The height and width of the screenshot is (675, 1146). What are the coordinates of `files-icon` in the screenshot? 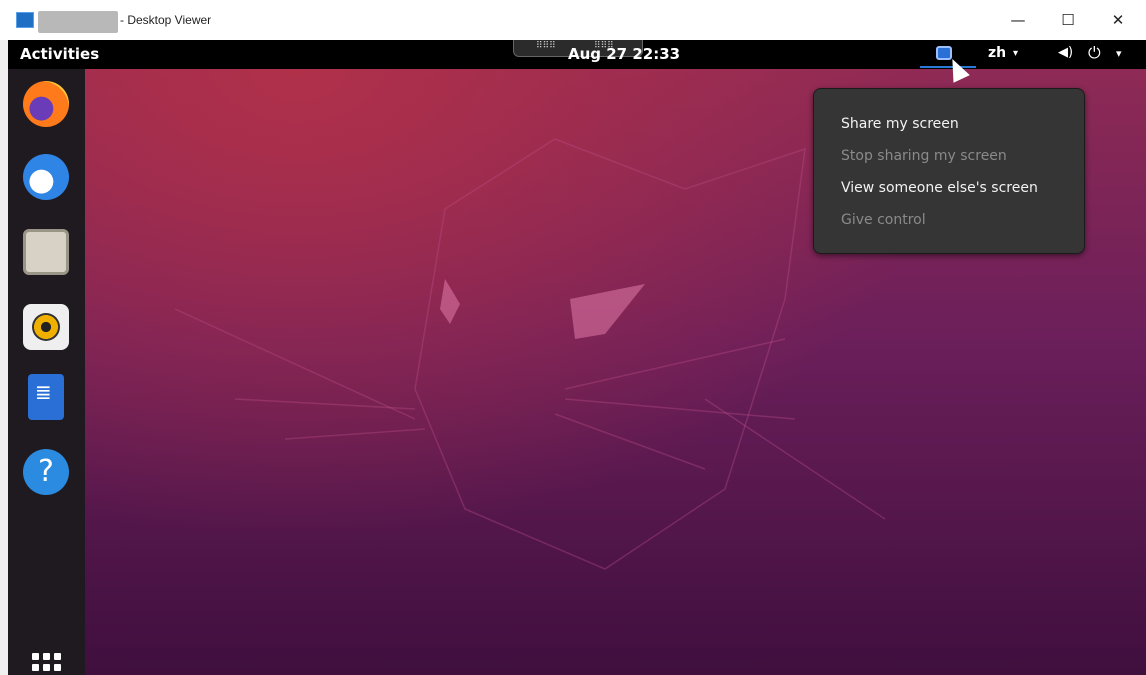 It's located at (46, 252).